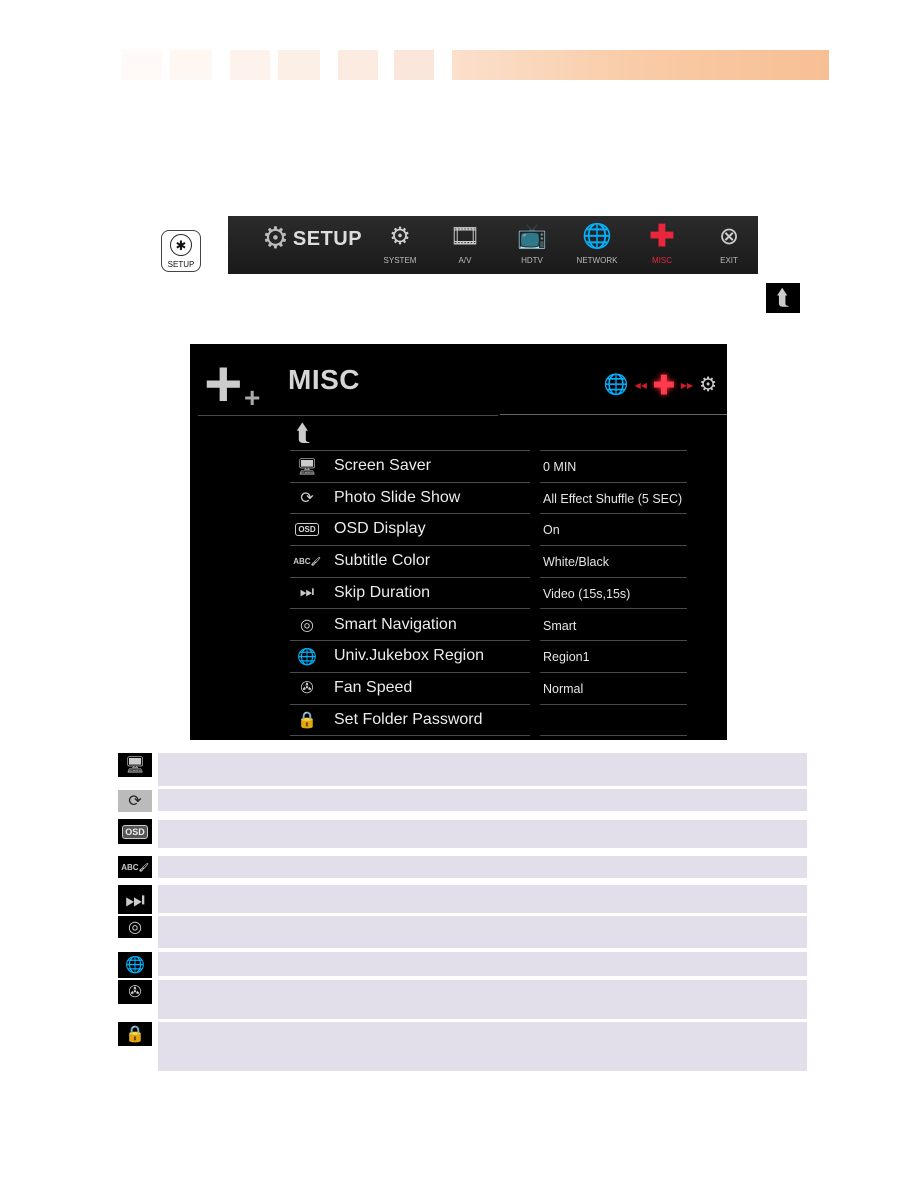 The image size is (918, 1188). What do you see at coordinates (587, 593) in the screenshot?
I see `setting-value: Video (15s,15s)` at bounding box center [587, 593].